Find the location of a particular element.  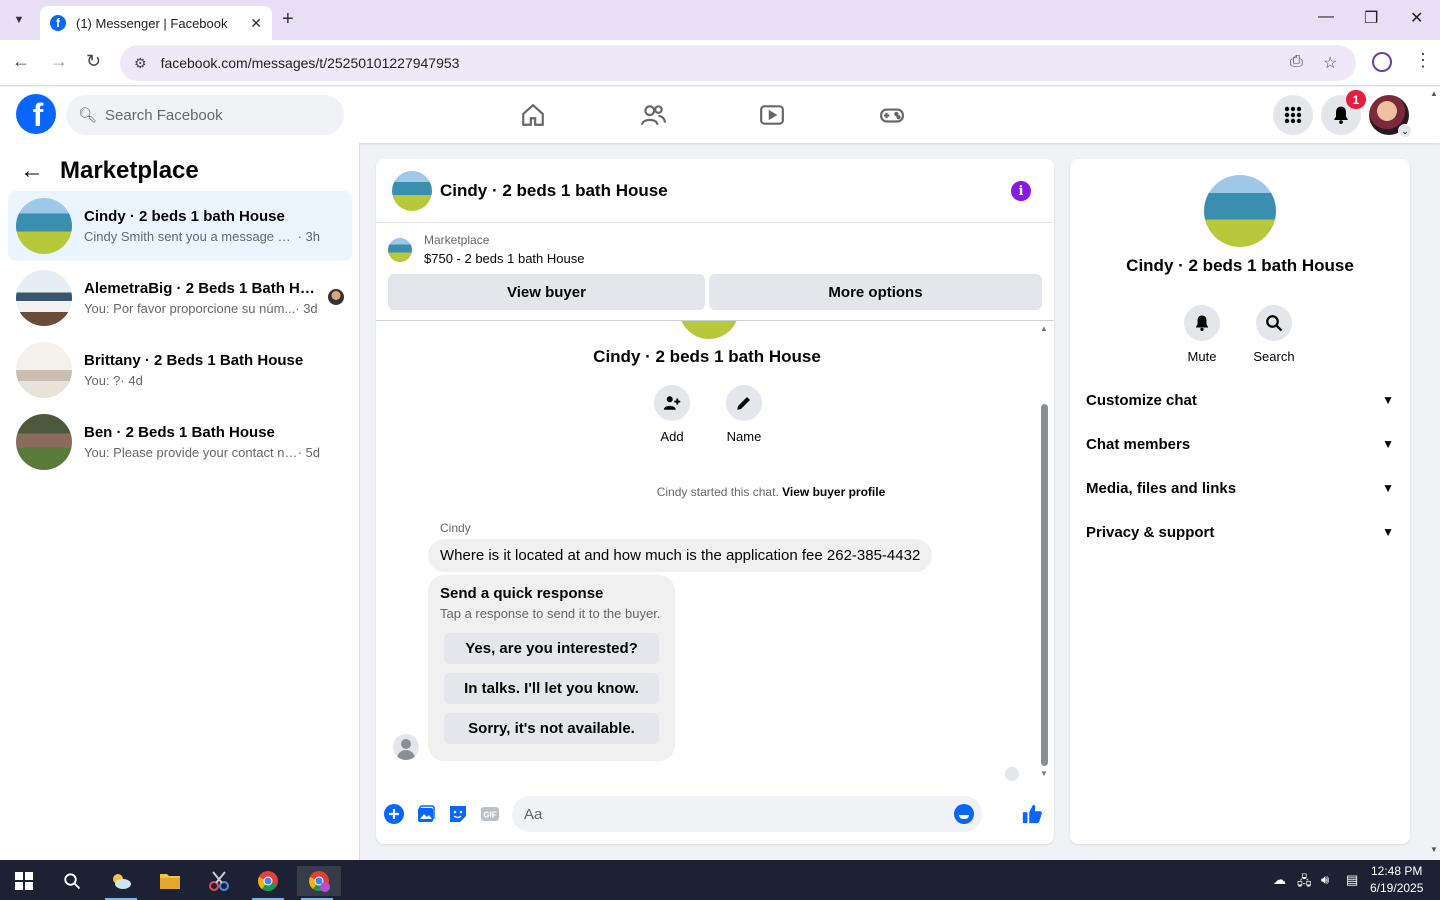

search-icon: 🔍︎ is located at coordinates (88, 115).